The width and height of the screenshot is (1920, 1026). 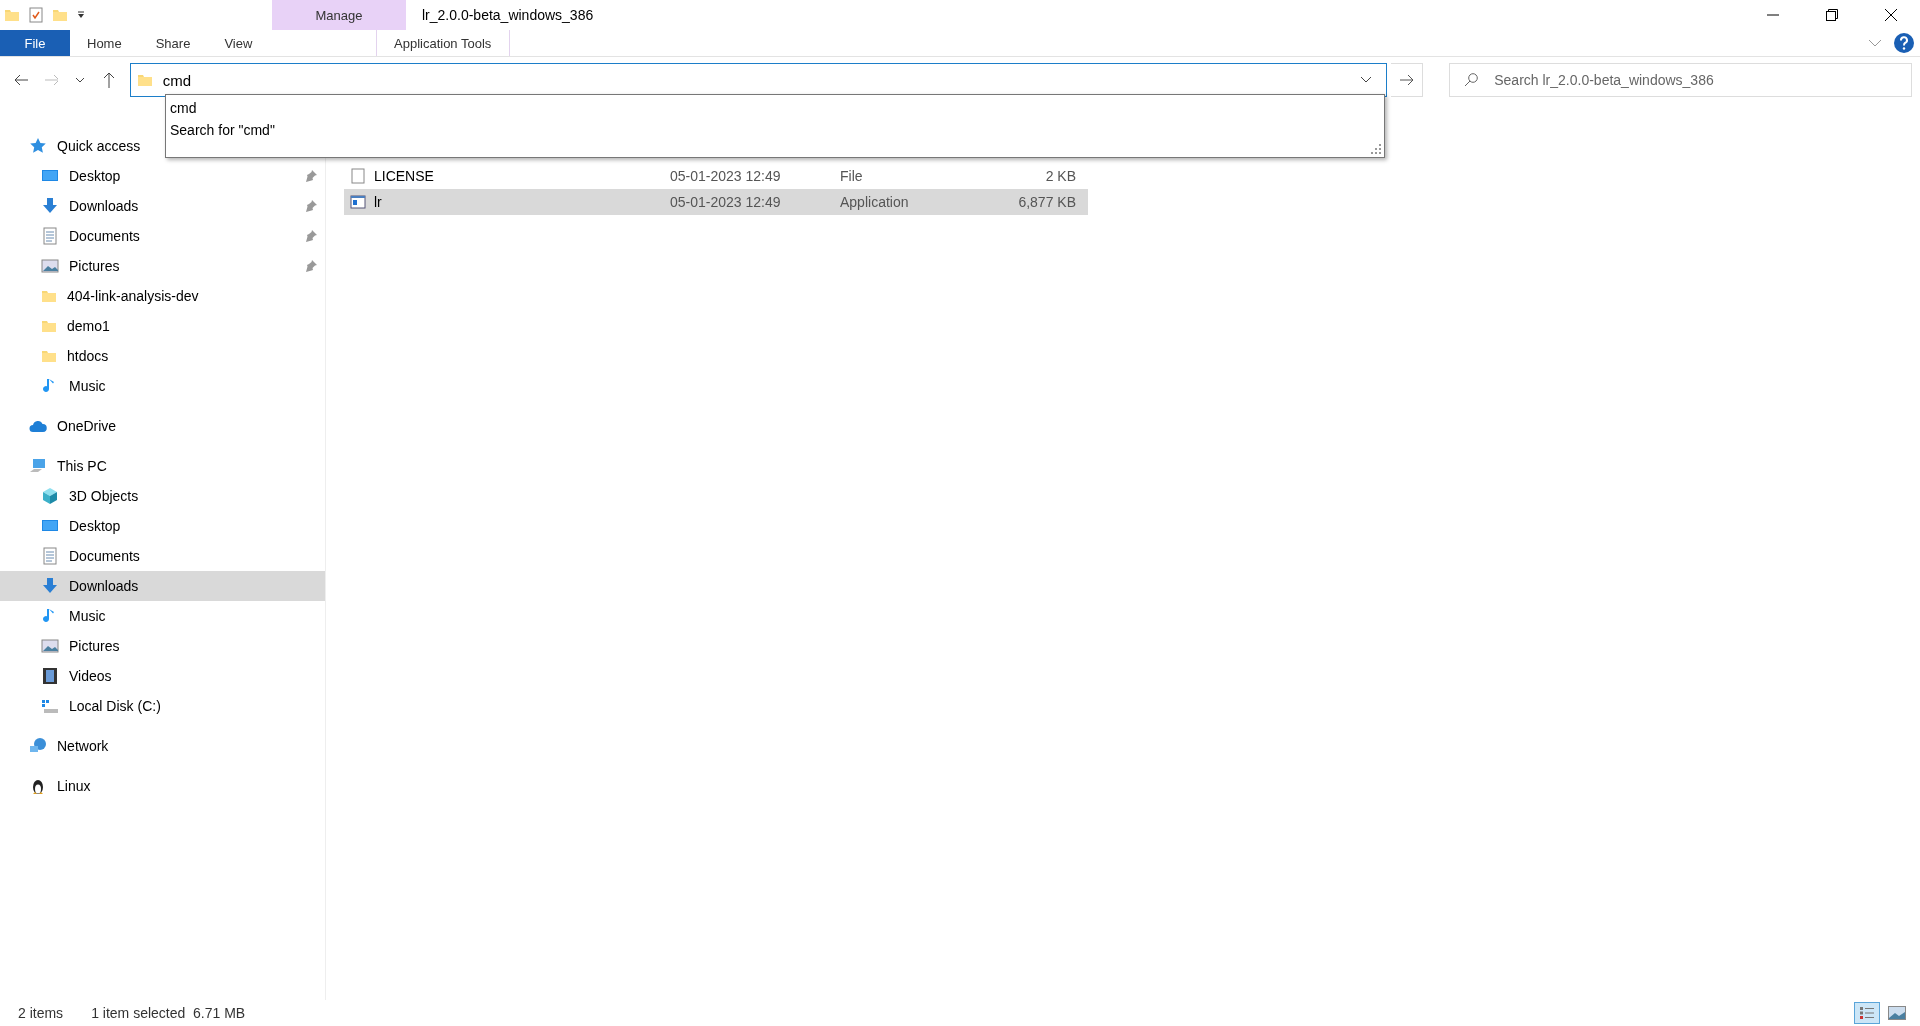 What do you see at coordinates (1060, 176) in the screenshot?
I see `size-cell-text: 2 KB` at bounding box center [1060, 176].